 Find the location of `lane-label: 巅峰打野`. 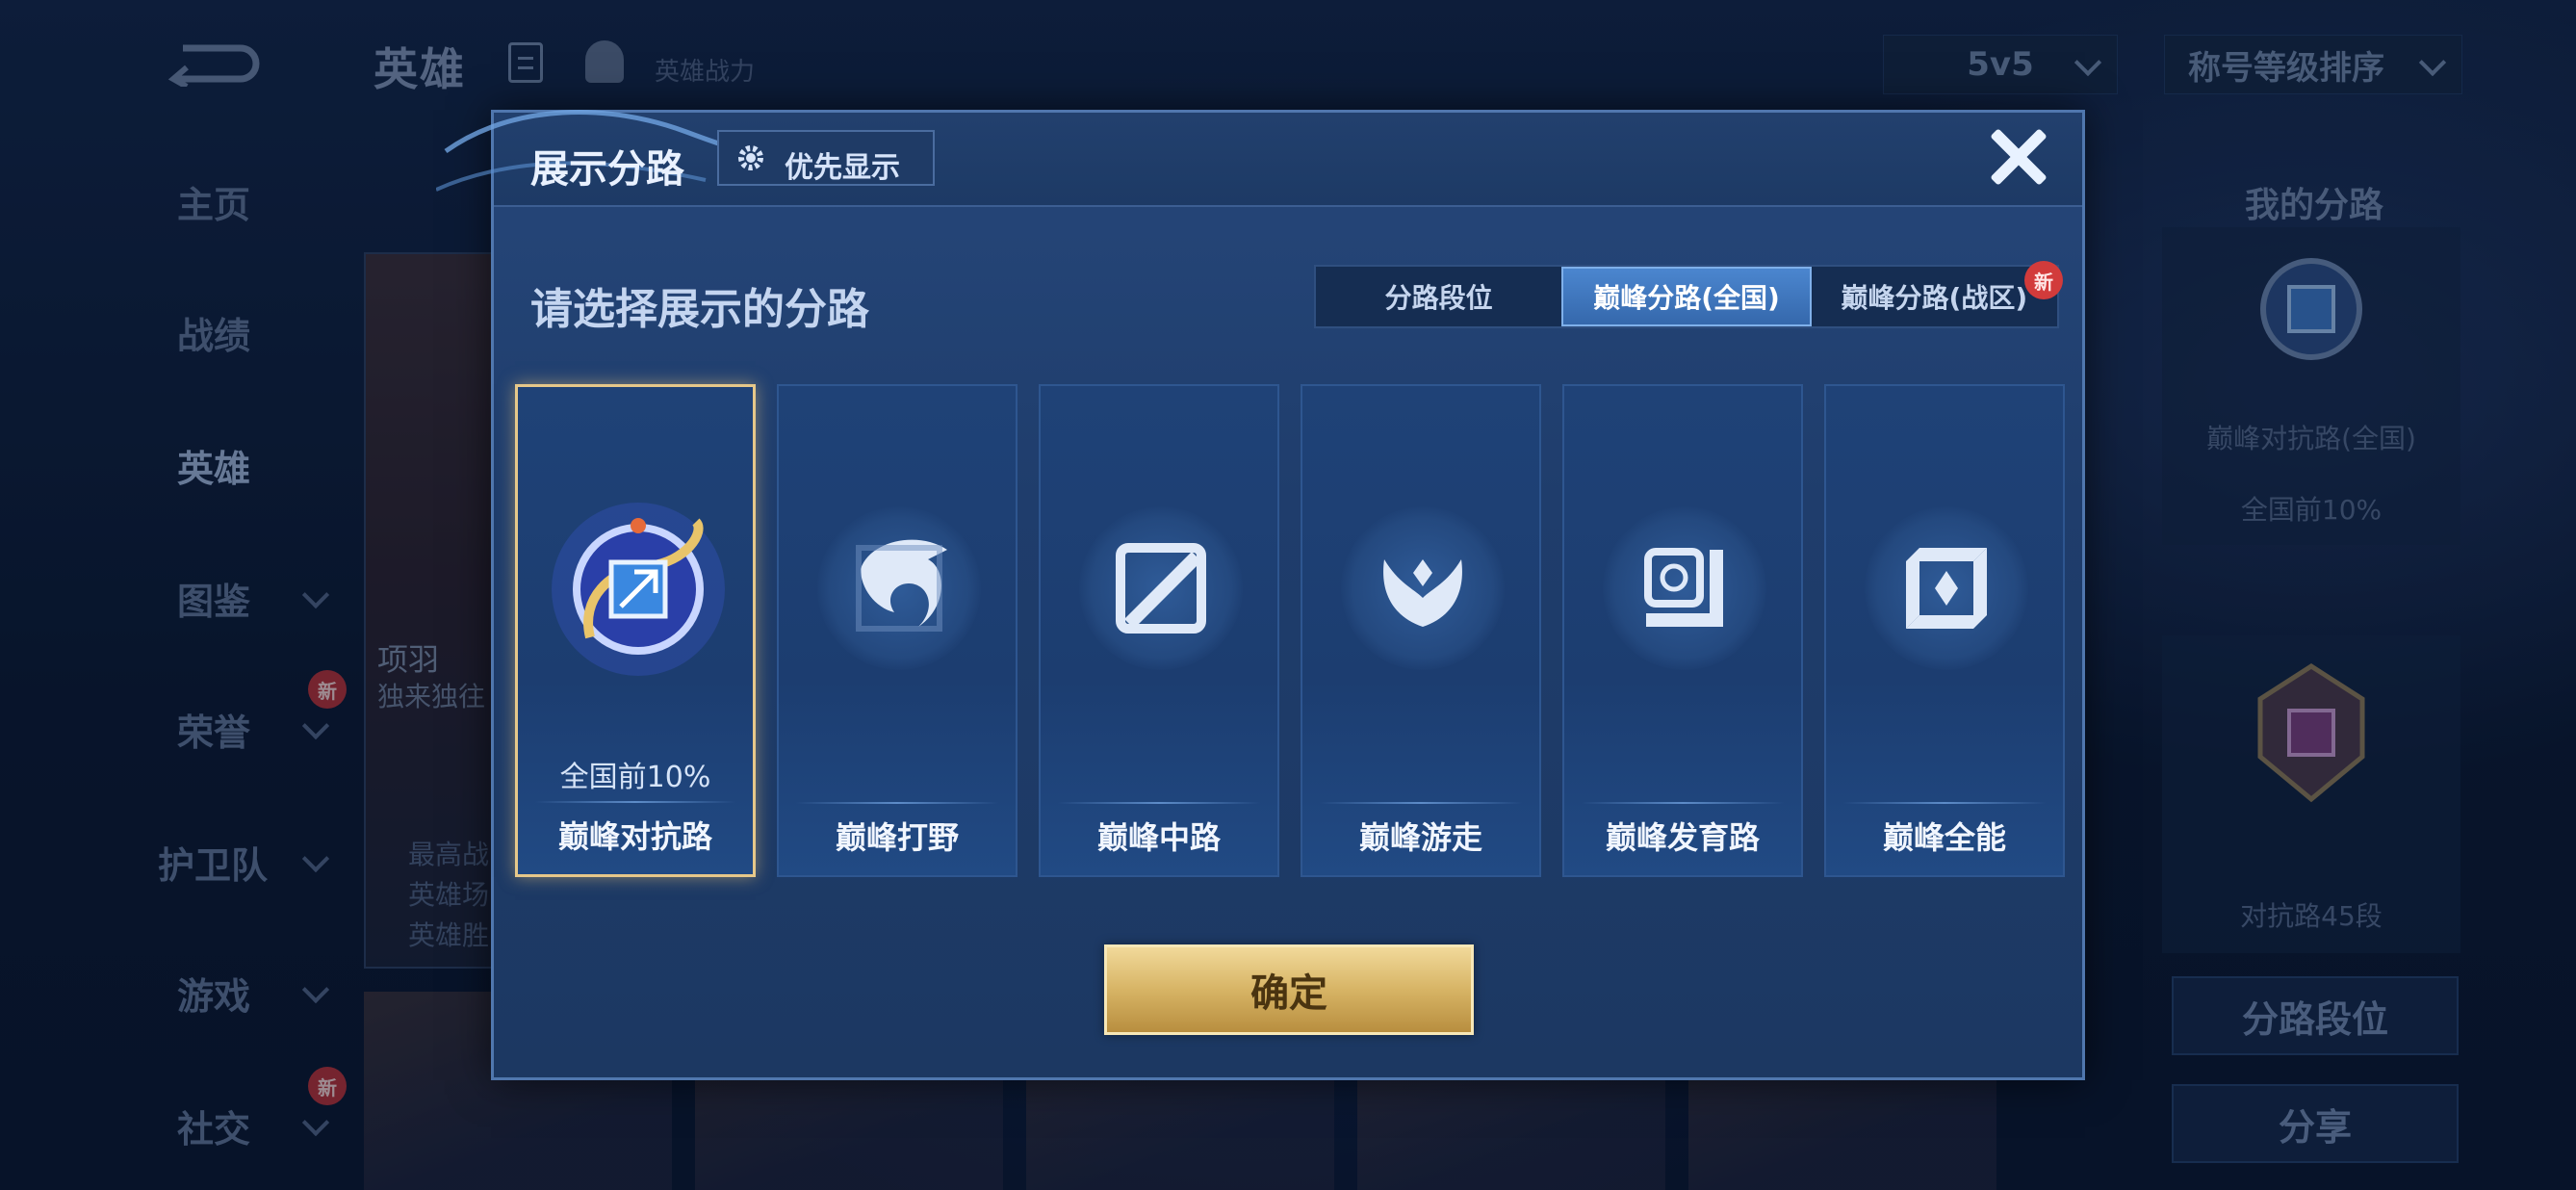

lane-label: 巅峰打野 is located at coordinates (897, 838).